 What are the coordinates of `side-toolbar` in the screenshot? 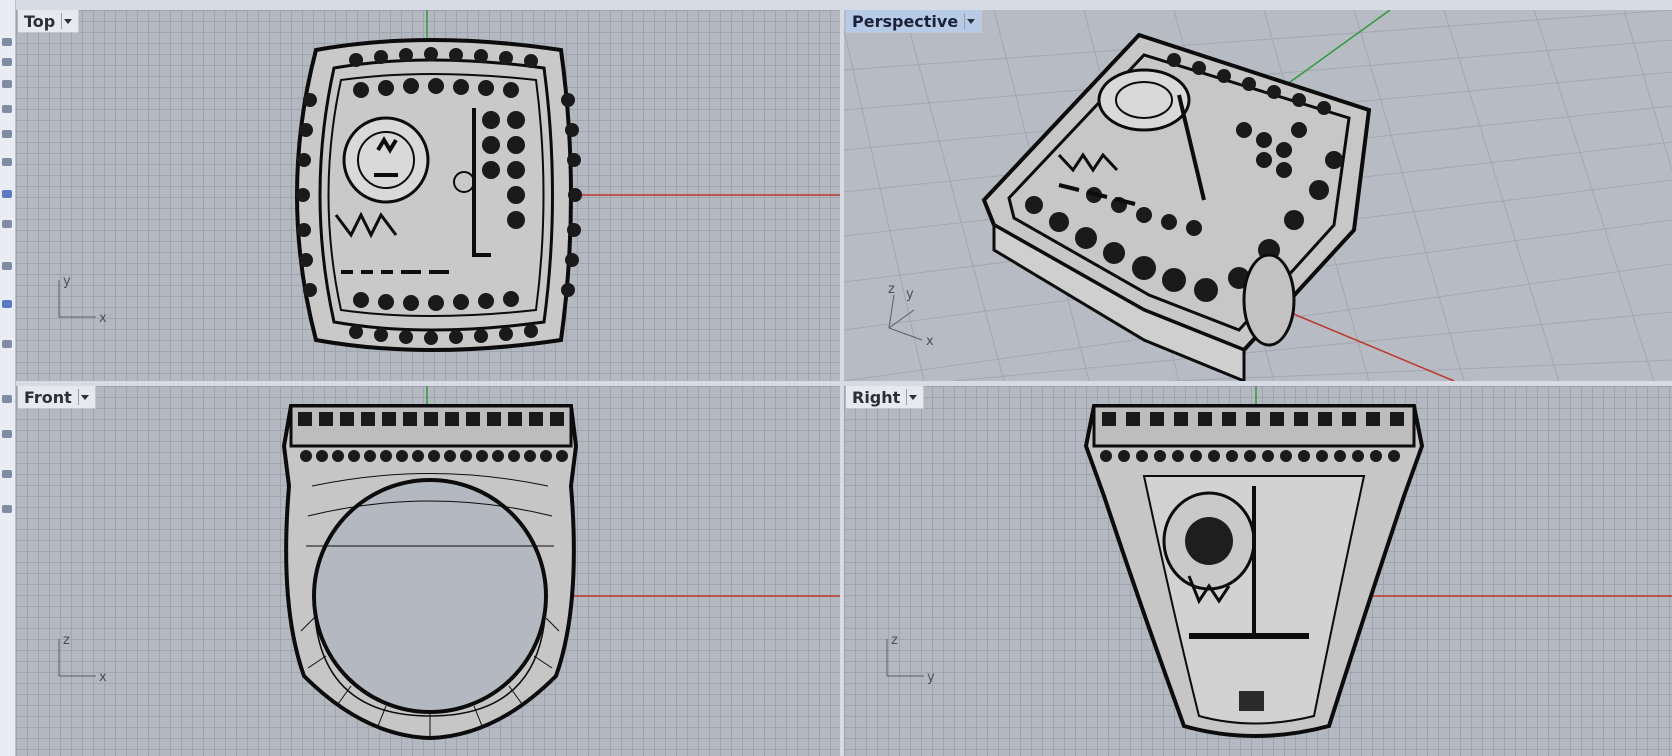 It's located at (8, 378).